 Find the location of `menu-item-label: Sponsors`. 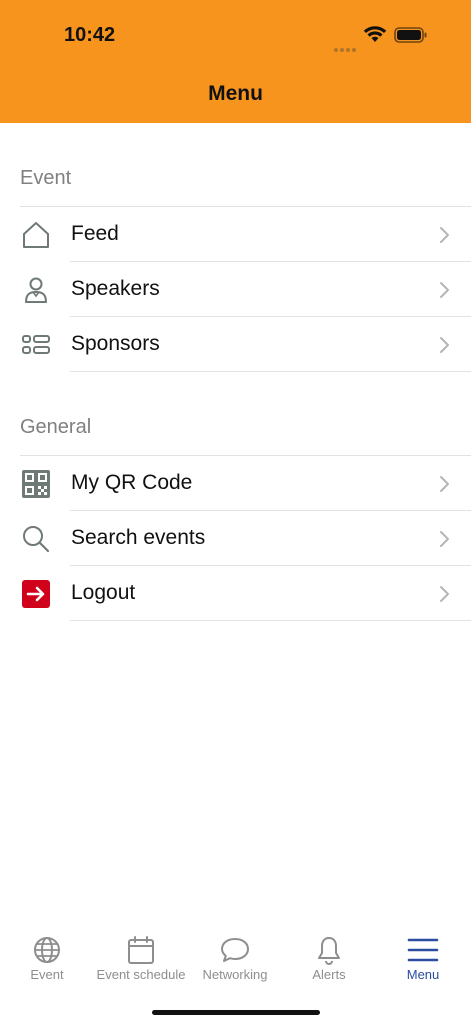

menu-item-label: Sponsors is located at coordinates (115, 343).